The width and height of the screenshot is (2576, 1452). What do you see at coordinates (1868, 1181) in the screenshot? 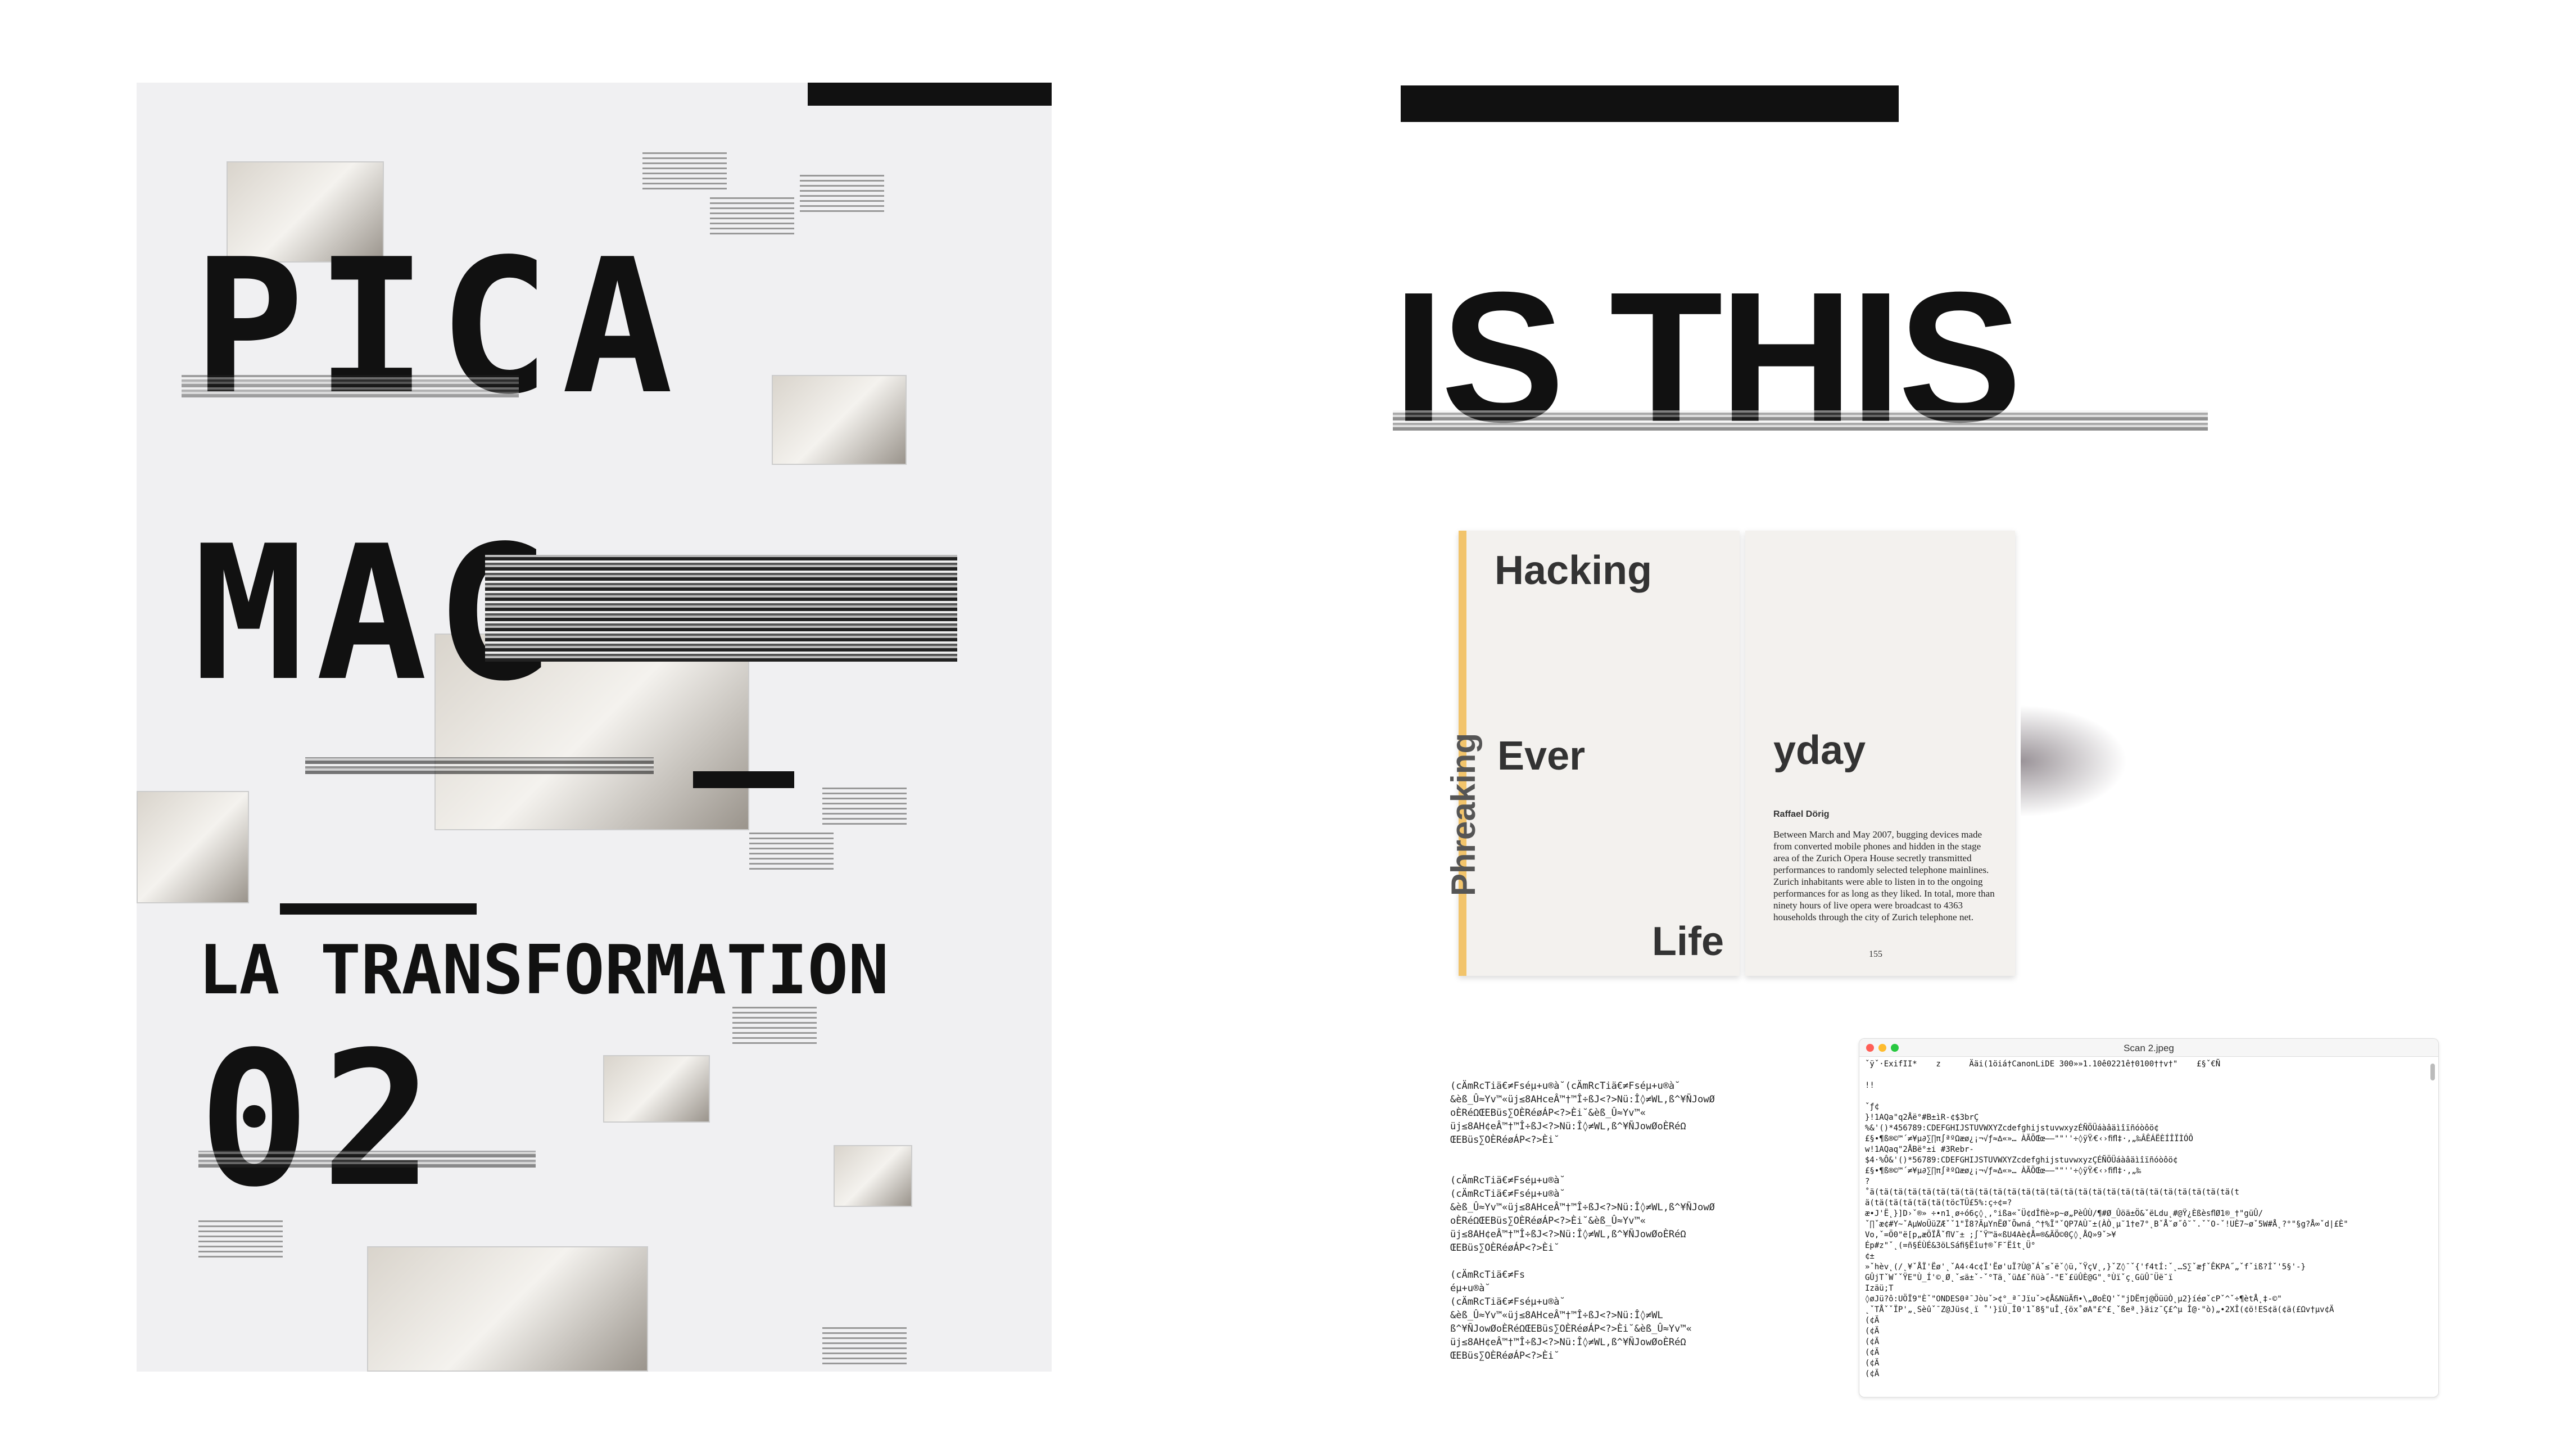
I see `text-line: ?` at bounding box center [1868, 1181].